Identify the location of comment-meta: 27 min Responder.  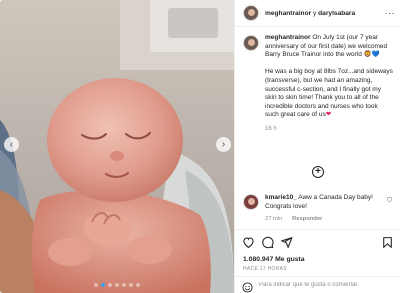
(324, 219).